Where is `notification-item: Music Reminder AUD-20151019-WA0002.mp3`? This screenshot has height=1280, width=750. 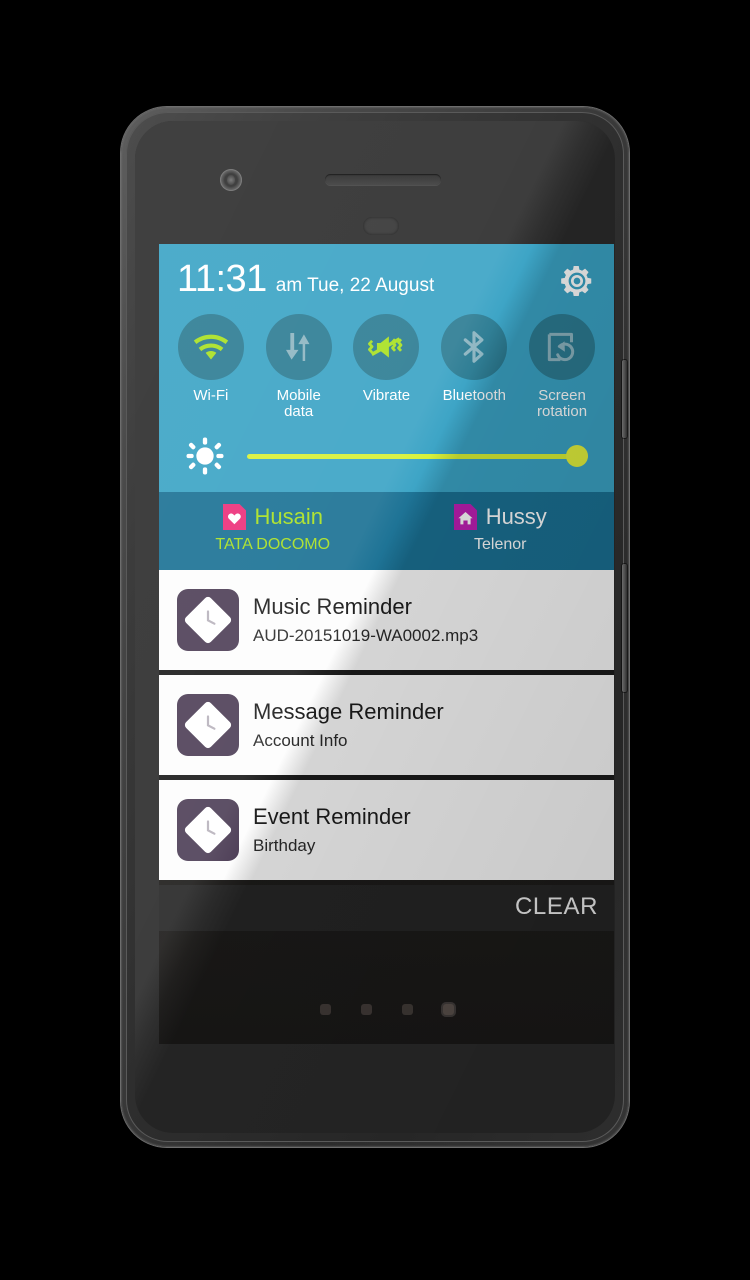 notification-item: Music Reminder AUD-20151019-WA0002.mp3 is located at coordinates (386, 620).